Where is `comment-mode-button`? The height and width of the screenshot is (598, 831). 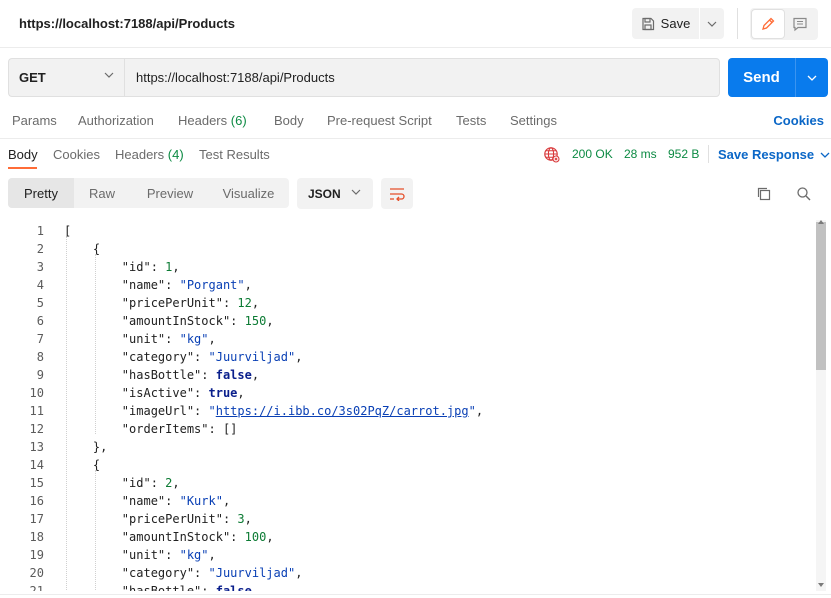 comment-mode-button is located at coordinates (800, 24).